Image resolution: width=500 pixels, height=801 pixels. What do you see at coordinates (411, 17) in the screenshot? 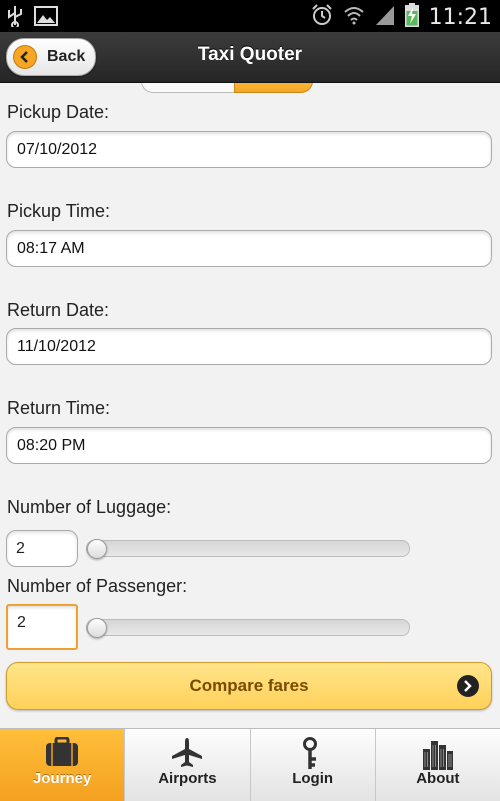
I see `battery-charging-icon` at bounding box center [411, 17].